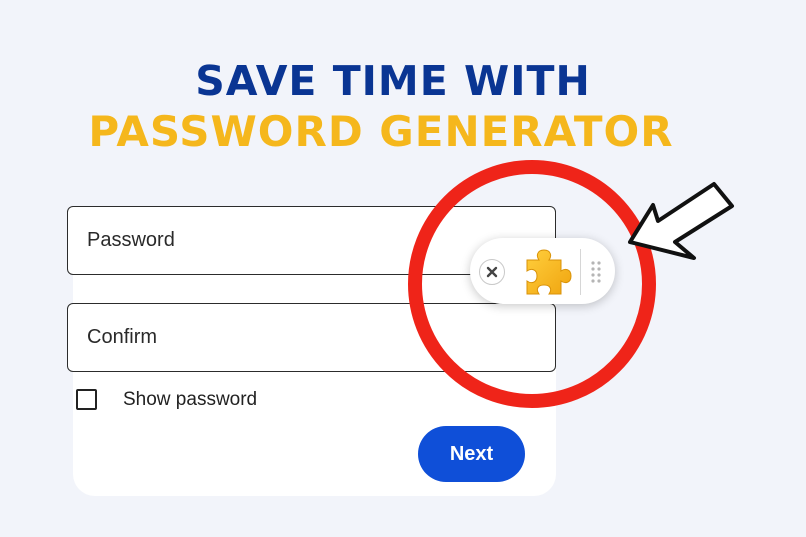  I want to click on drag-handle-icon, so click(596, 272).